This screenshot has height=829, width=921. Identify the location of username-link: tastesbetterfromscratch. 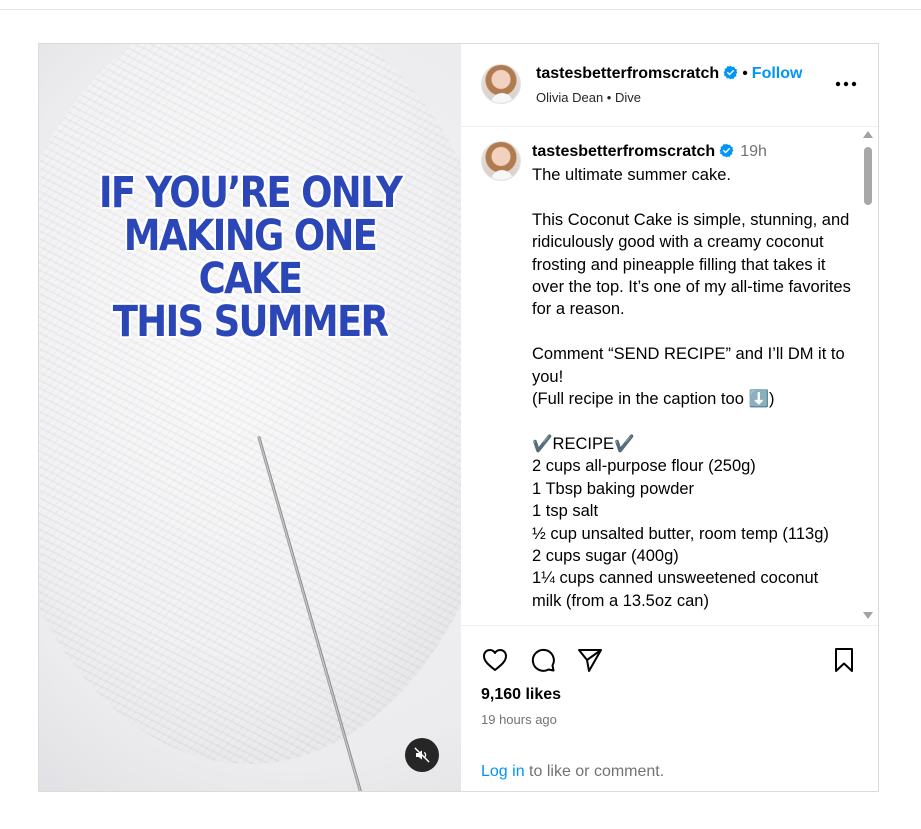
(627, 73).